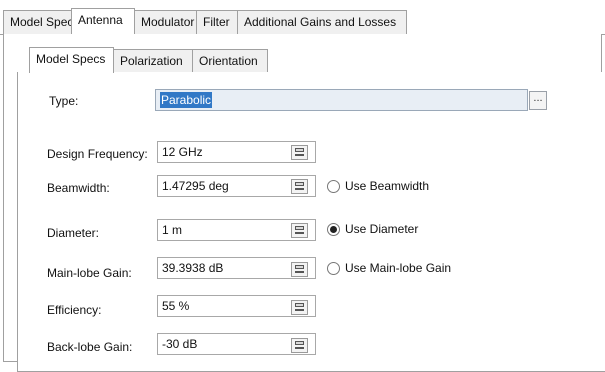  What do you see at coordinates (382, 229) in the screenshot?
I see `use-diameter-label: Use Diameter` at bounding box center [382, 229].